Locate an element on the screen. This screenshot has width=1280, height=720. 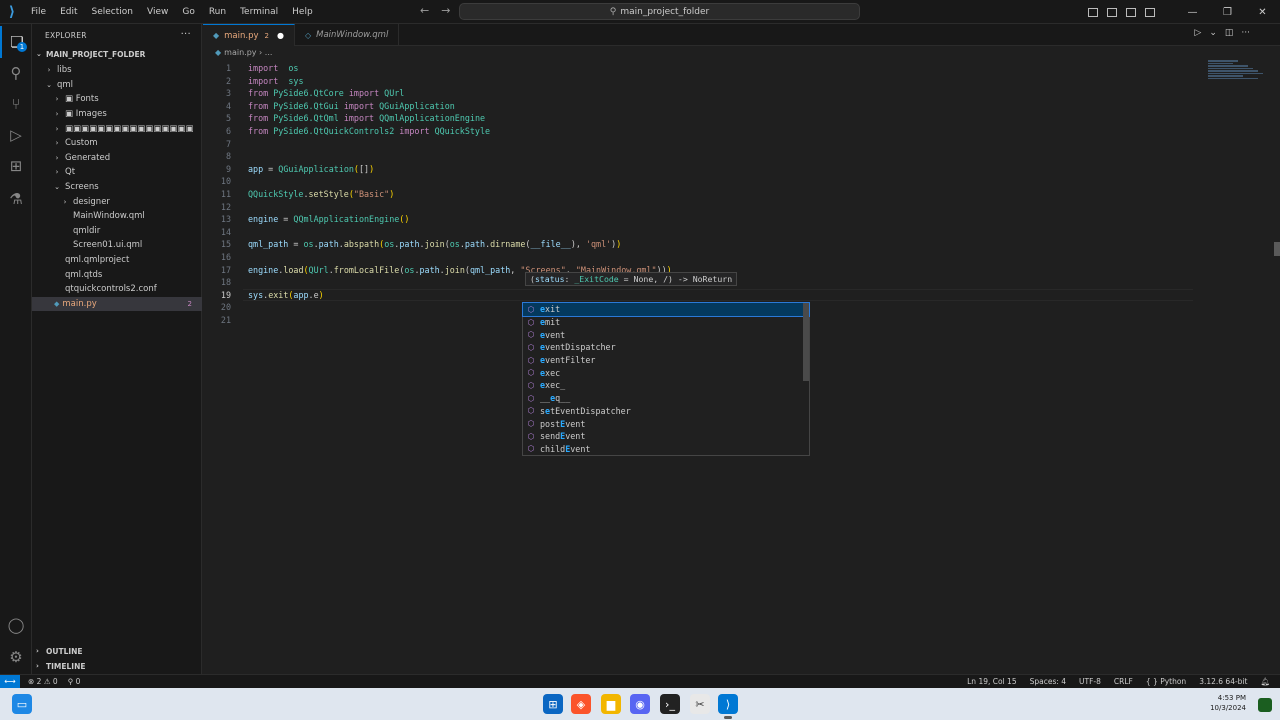
suggestion-item: ⬡ __ e q__ is located at coordinates (666, 398).